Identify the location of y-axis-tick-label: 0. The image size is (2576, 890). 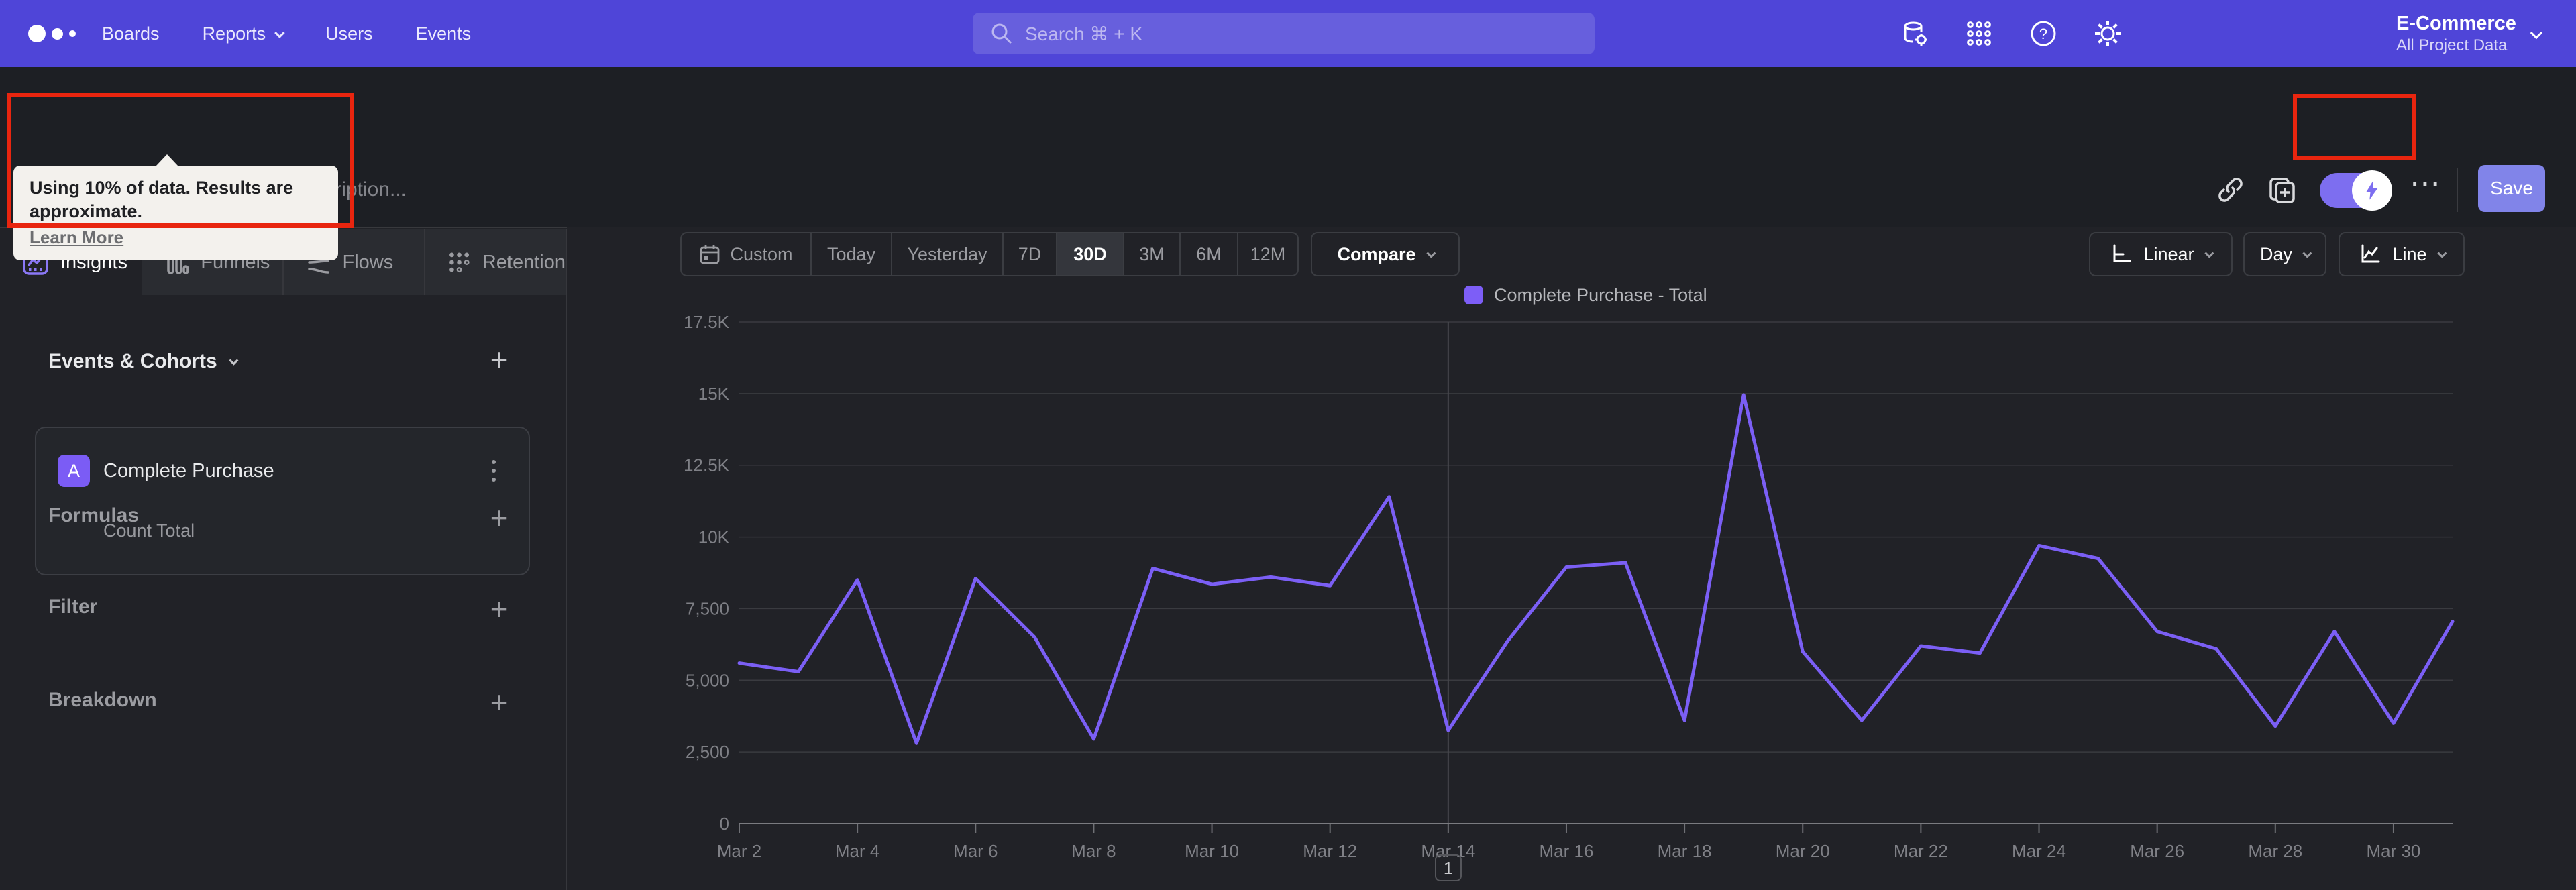
(724, 824).